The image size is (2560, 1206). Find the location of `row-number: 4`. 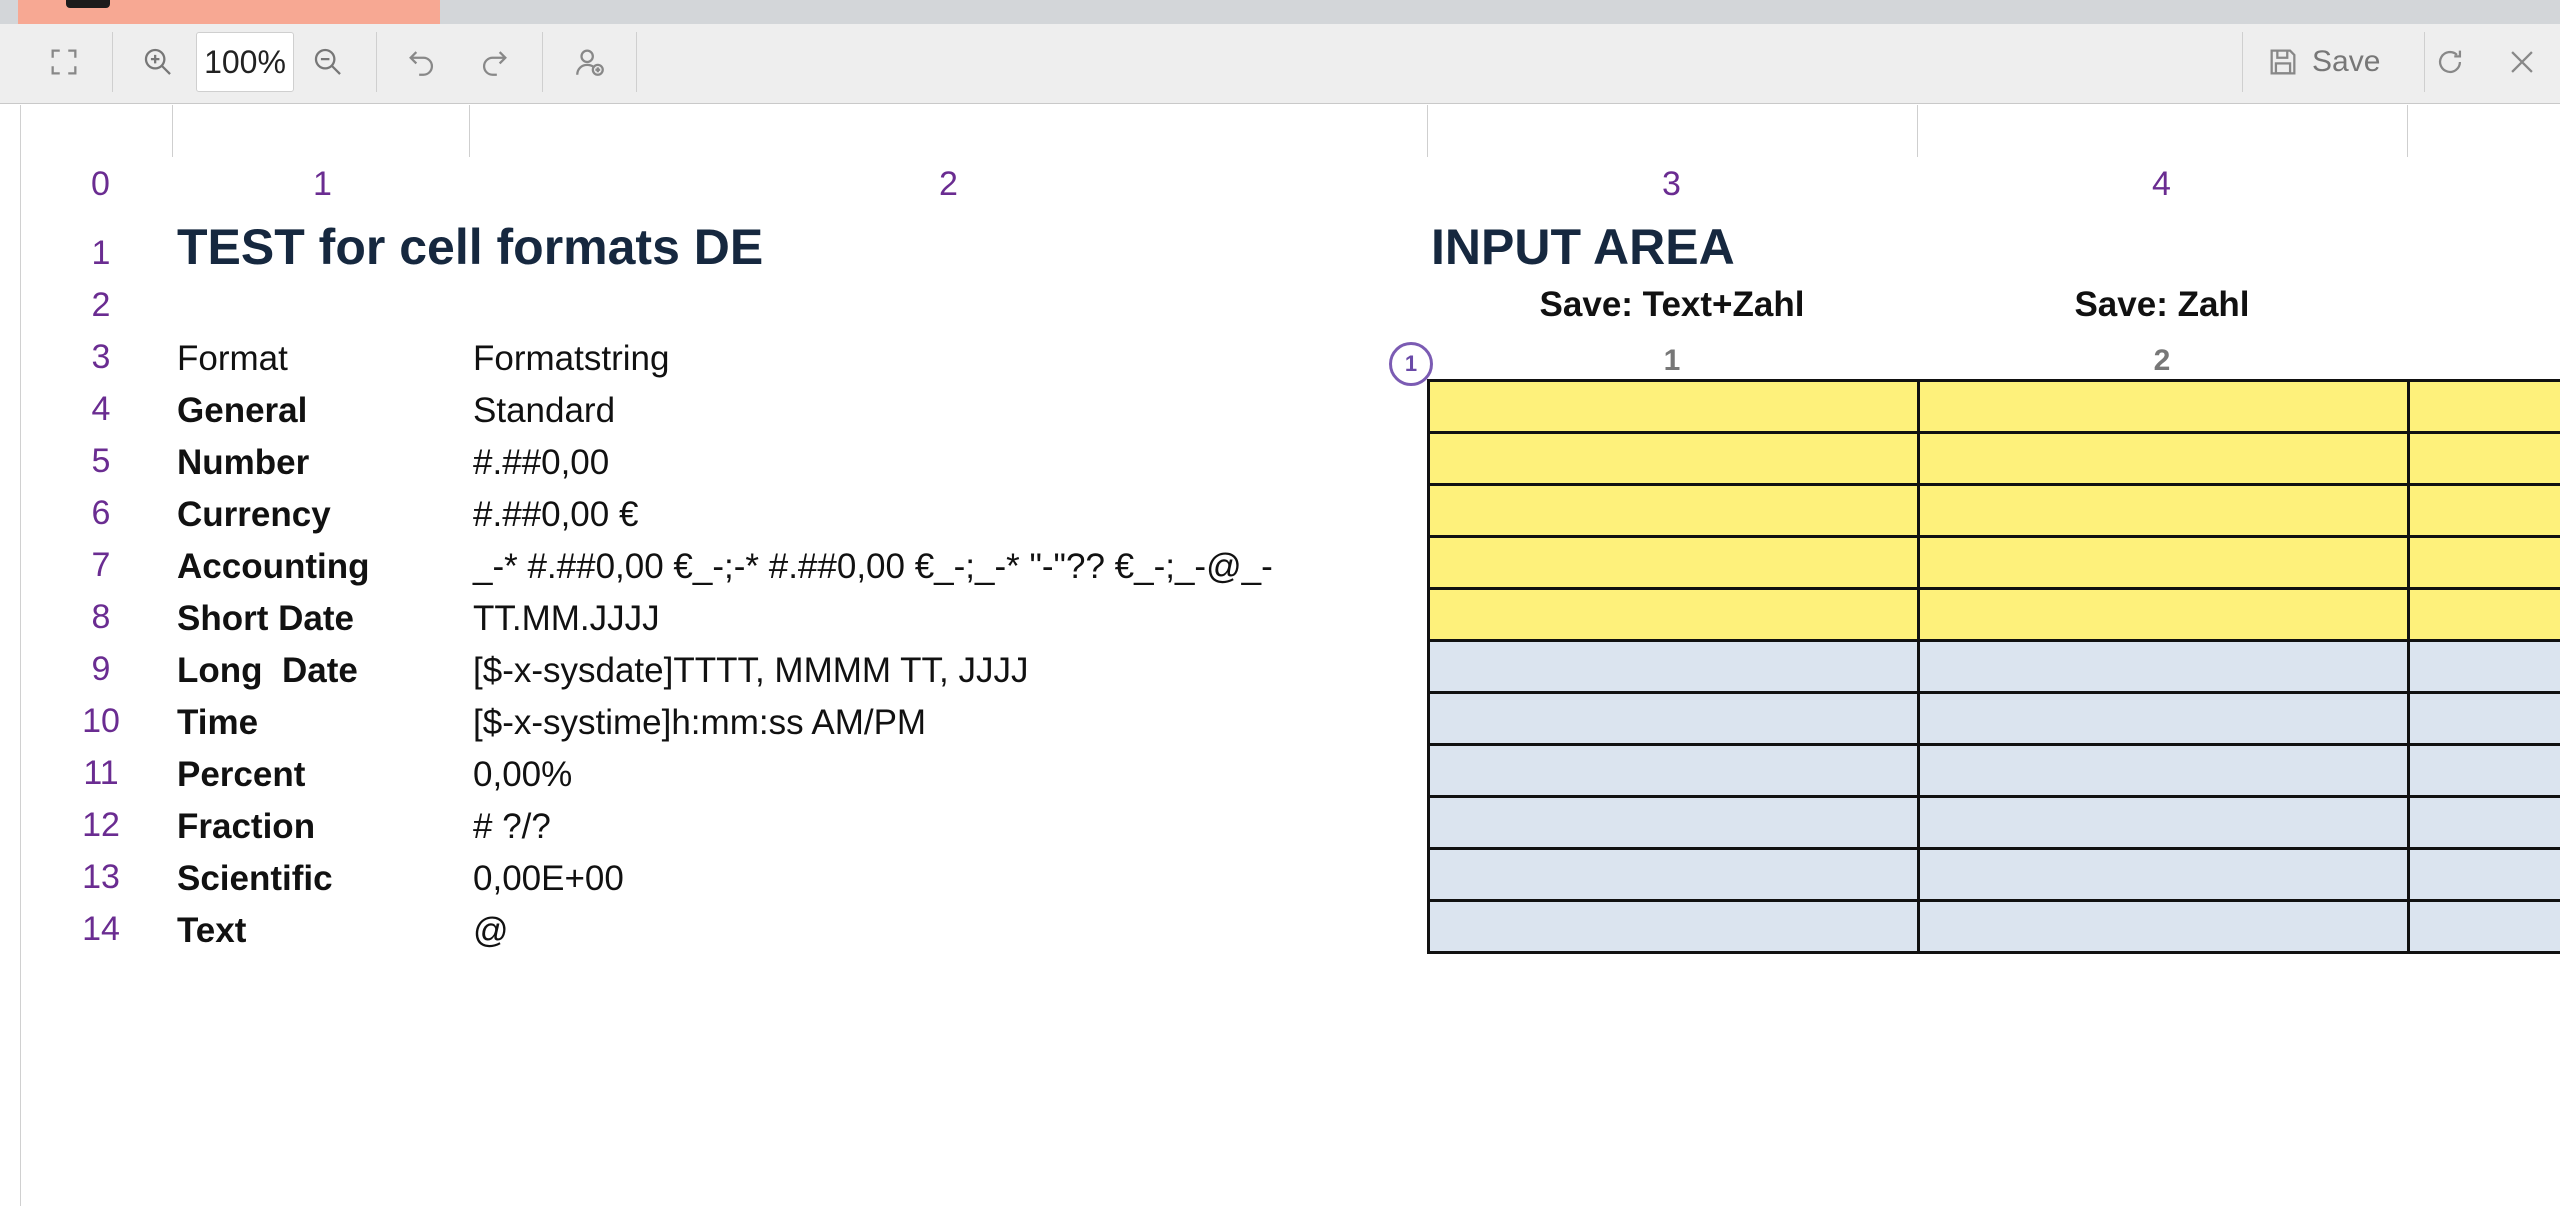

row-number: 4 is located at coordinates (101, 409).